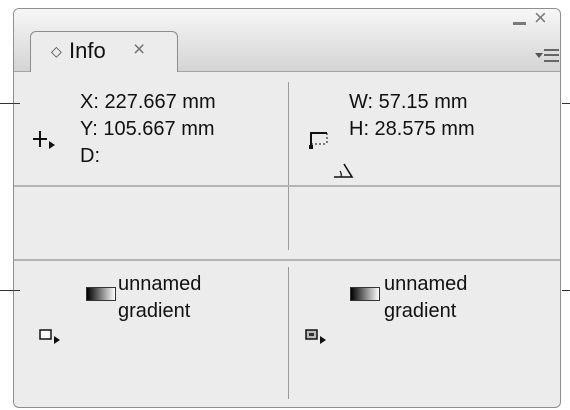 The image size is (570, 410). Describe the element at coordinates (566, 290) in the screenshot. I see `guide-tick-right-bottom` at that location.